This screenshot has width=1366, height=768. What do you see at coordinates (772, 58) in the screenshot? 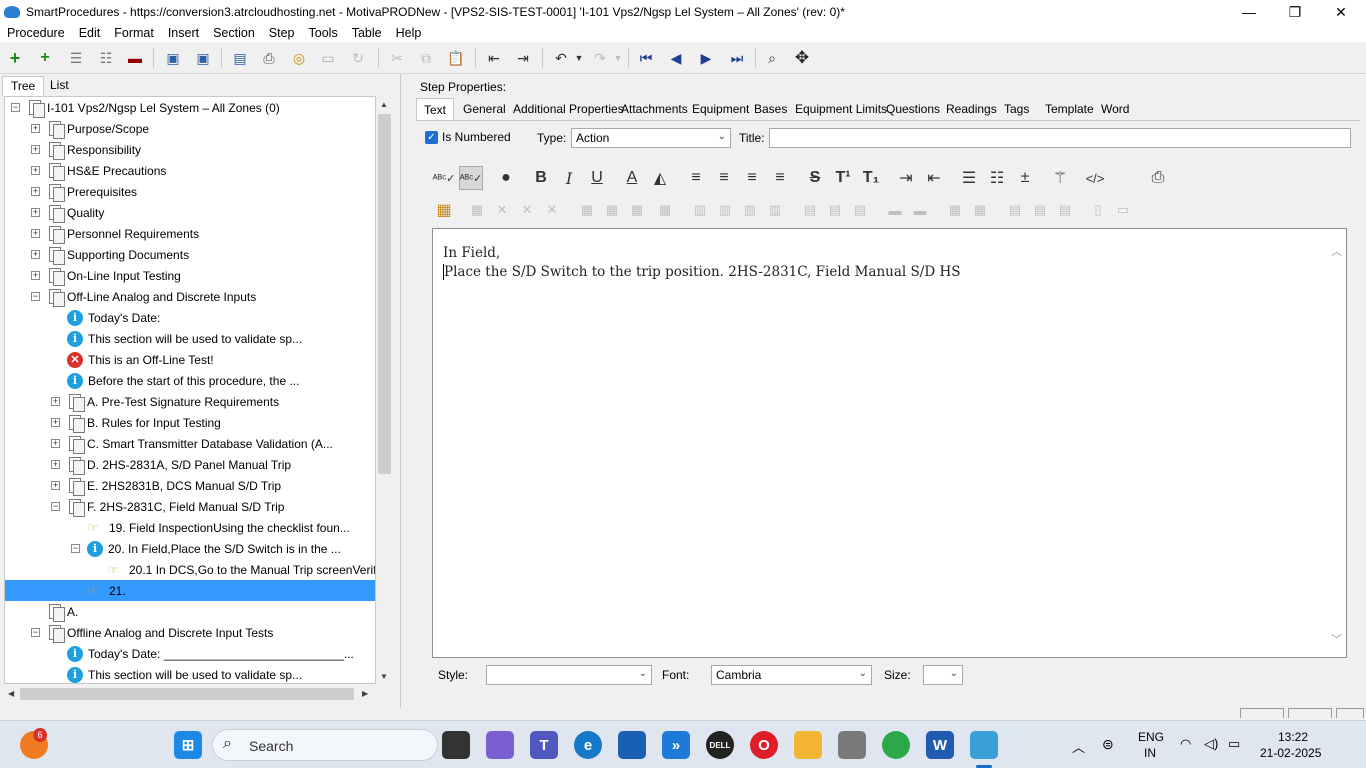
I see `find-icon: ⌕` at bounding box center [772, 58].